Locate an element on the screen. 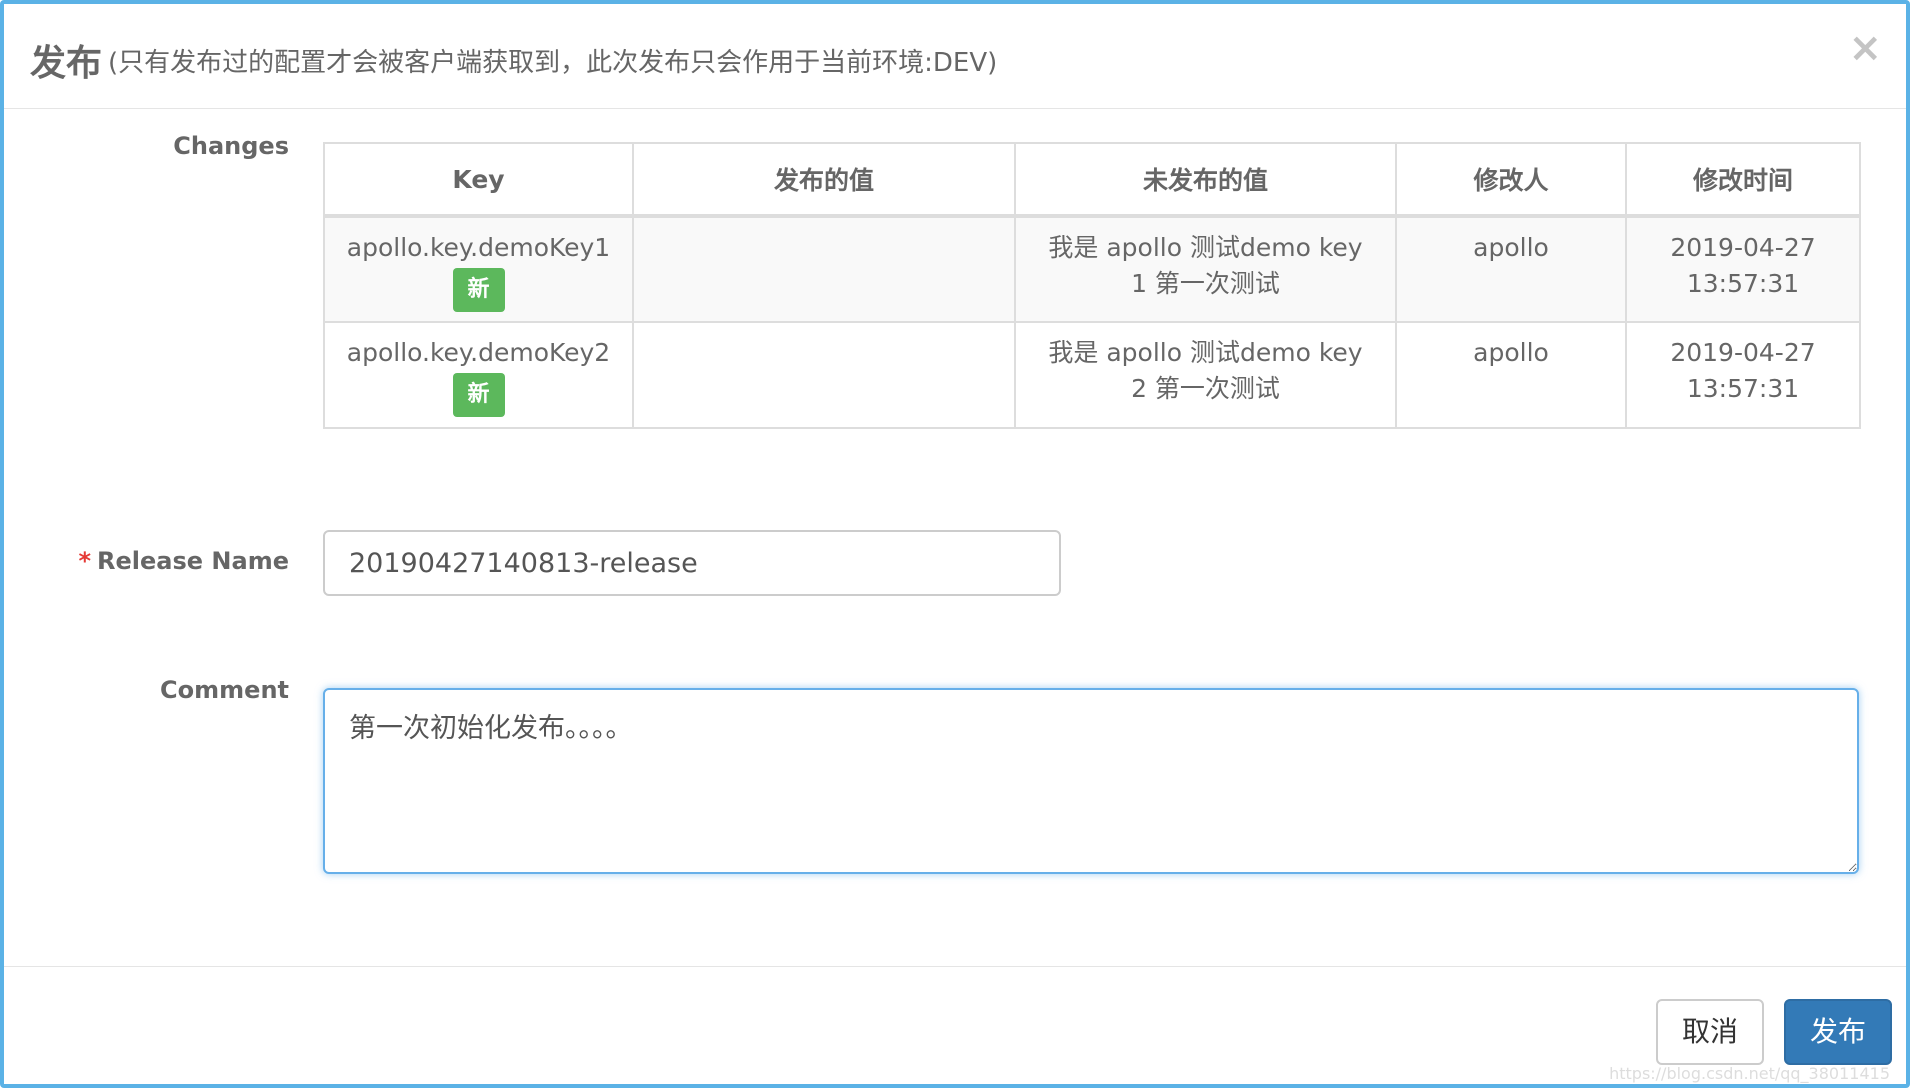  column-header-key: Key is located at coordinates (478, 180).